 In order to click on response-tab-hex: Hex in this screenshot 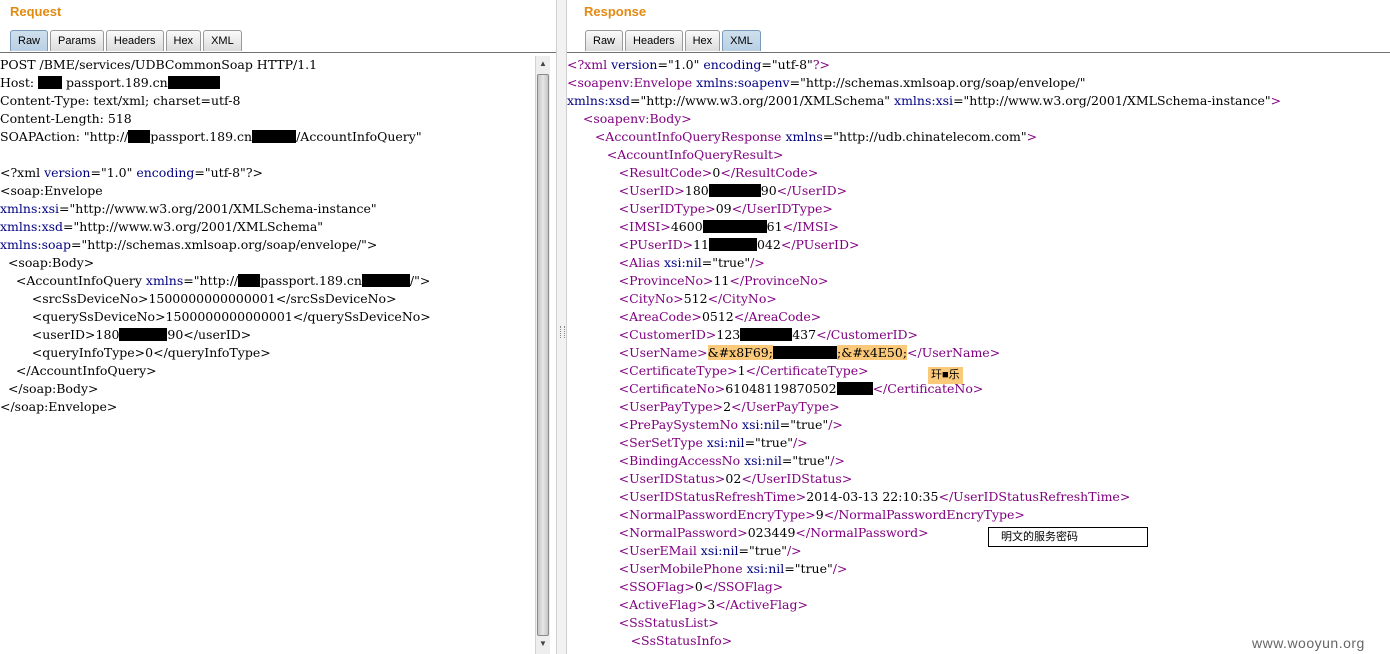, I will do `click(702, 40)`.